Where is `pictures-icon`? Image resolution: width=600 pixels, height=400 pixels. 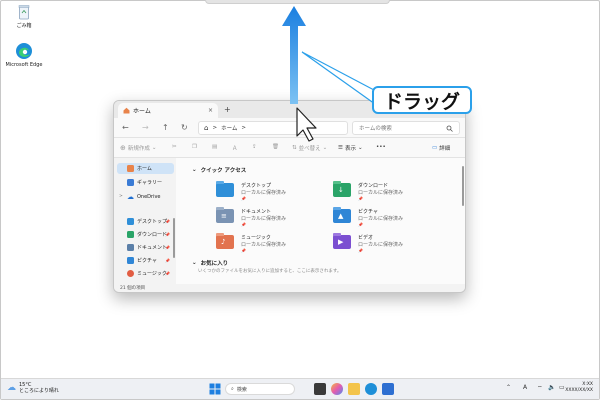 pictures-icon is located at coordinates (130, 260).